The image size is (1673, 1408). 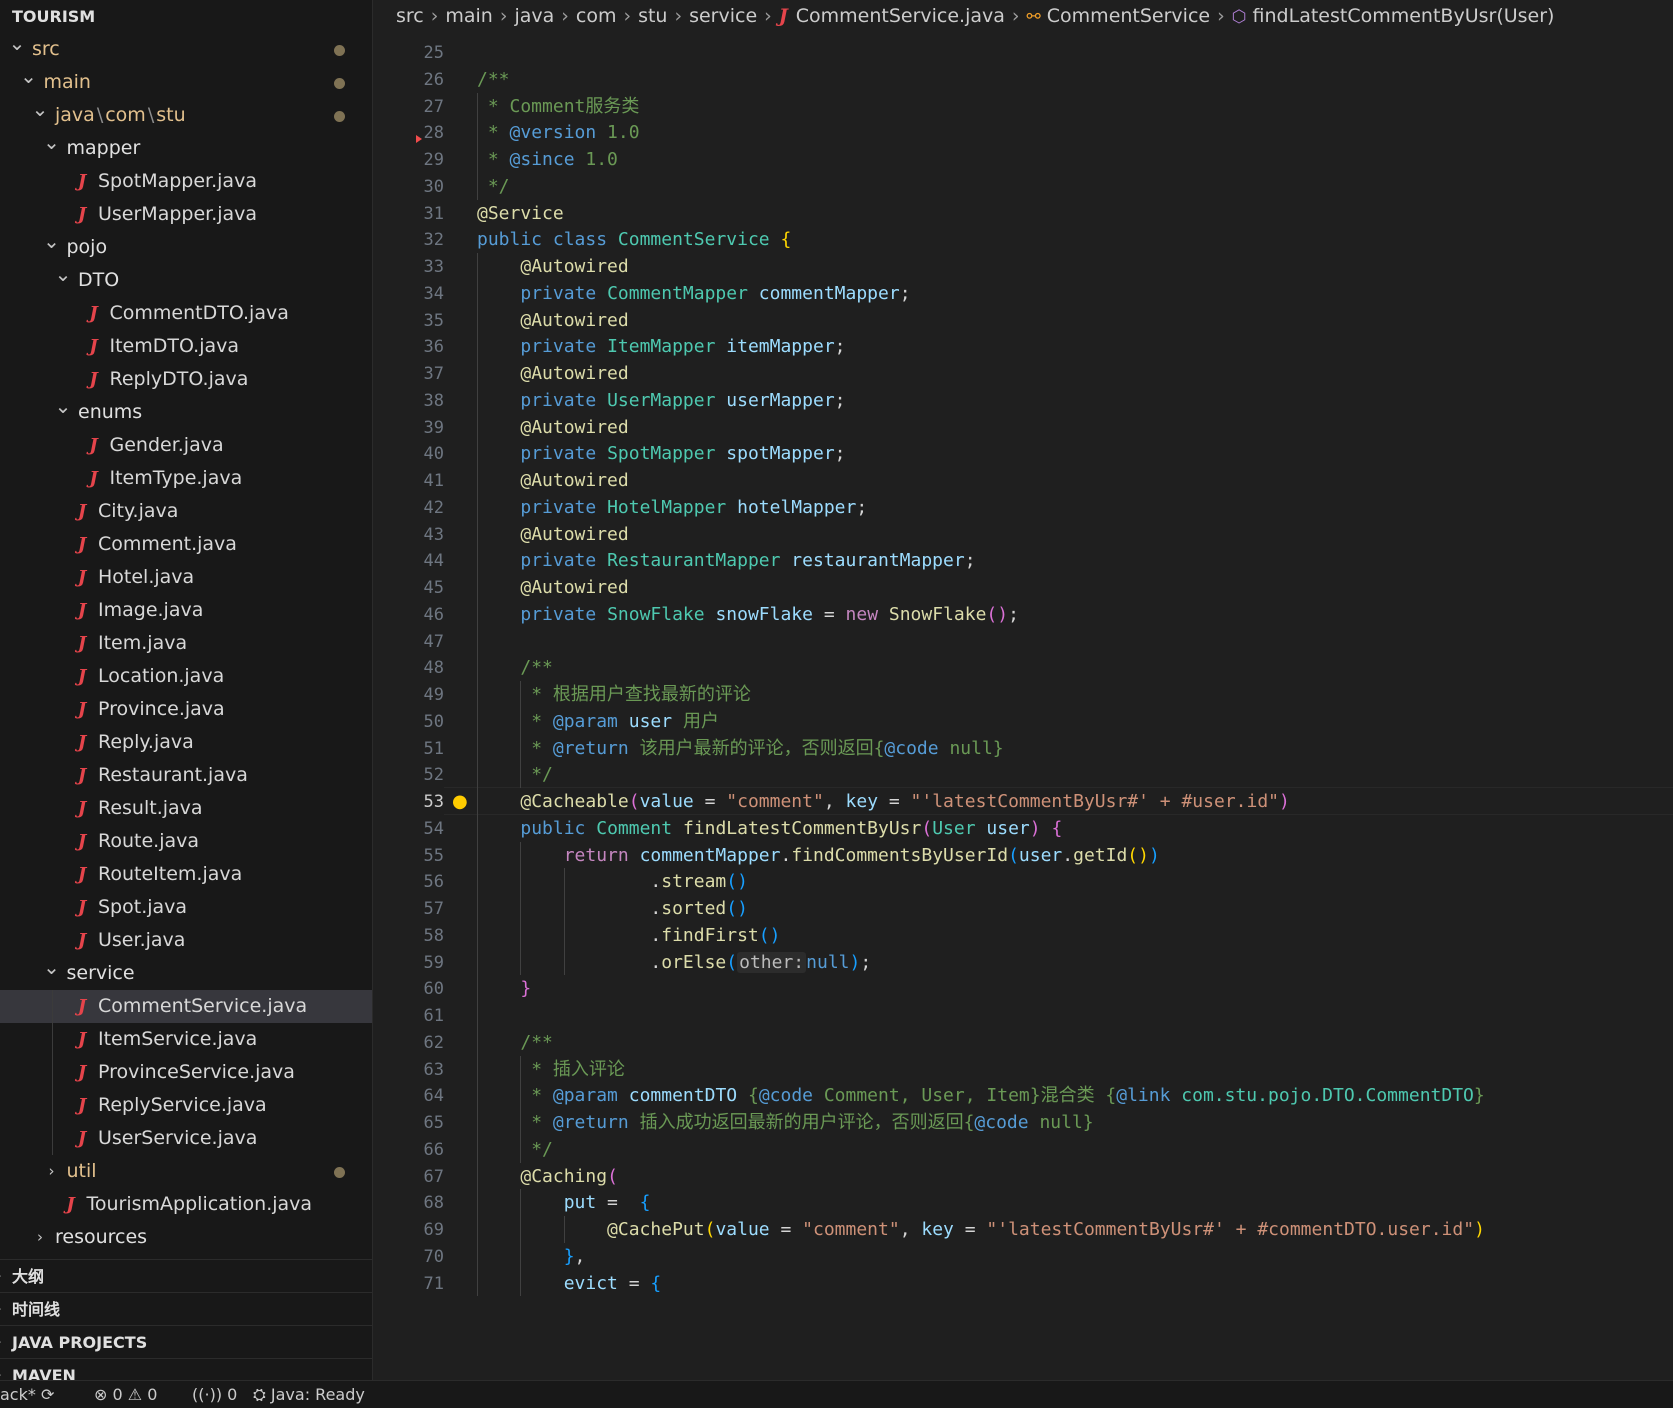 What do you see at coordinates (1404, 16) in the screenshot?
I see `breadcrumb-method: findLatestCommentByUsr(User)` at bounding box center [1404, 16].